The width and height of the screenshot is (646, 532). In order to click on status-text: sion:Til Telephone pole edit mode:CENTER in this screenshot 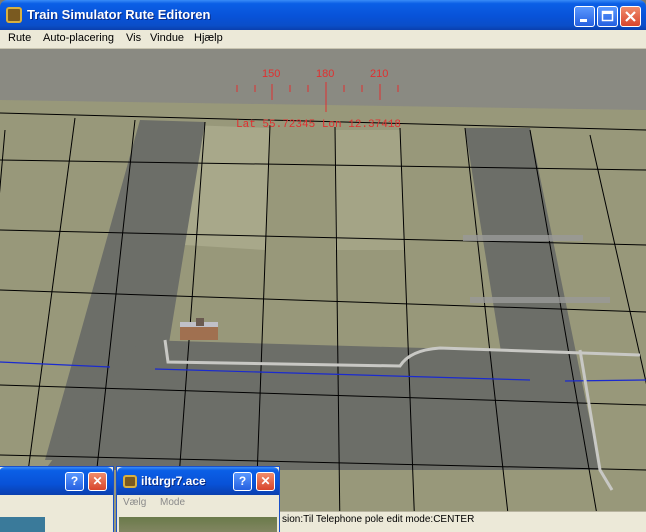, I will do `click(378, 519)`.